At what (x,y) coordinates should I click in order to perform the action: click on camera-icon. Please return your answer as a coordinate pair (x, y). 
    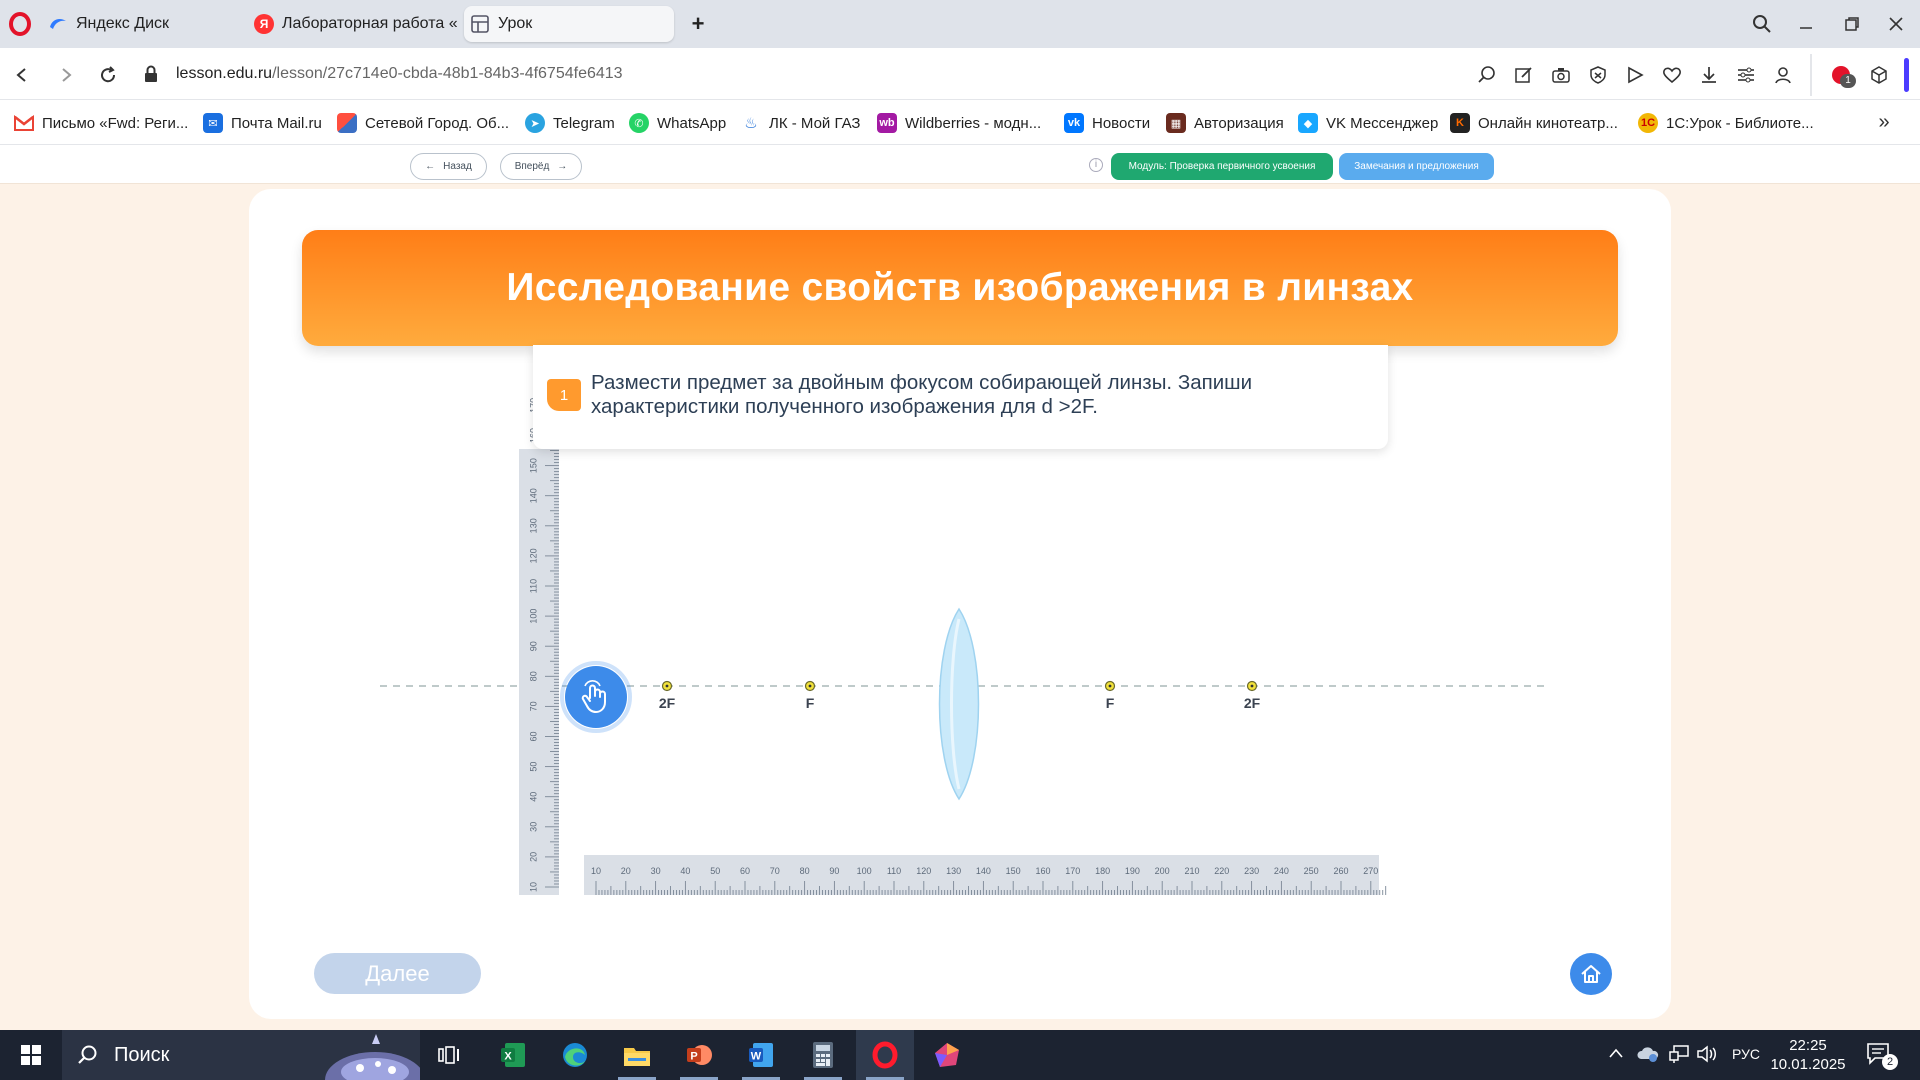
    Looking at the image, I should click on (1561, 75).